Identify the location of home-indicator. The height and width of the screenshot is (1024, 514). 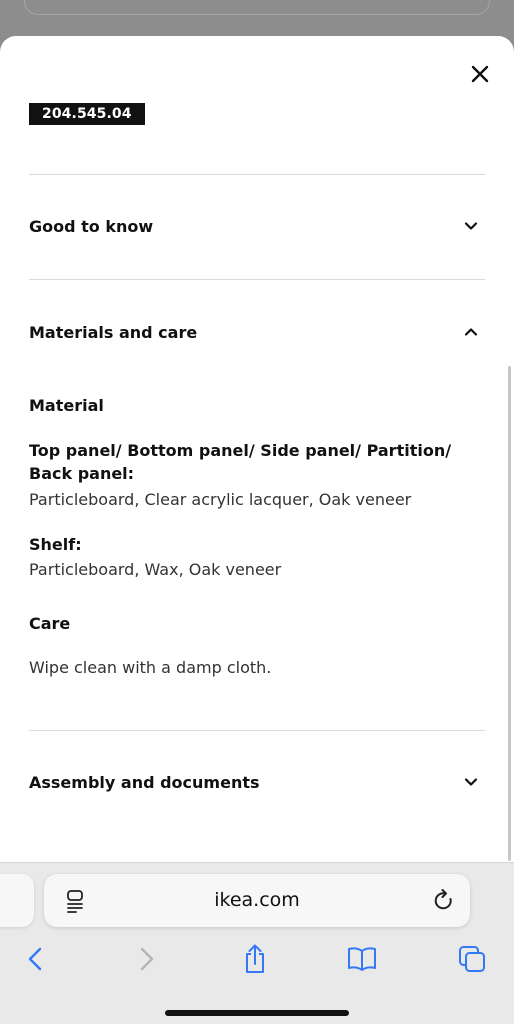
(257, 1013).